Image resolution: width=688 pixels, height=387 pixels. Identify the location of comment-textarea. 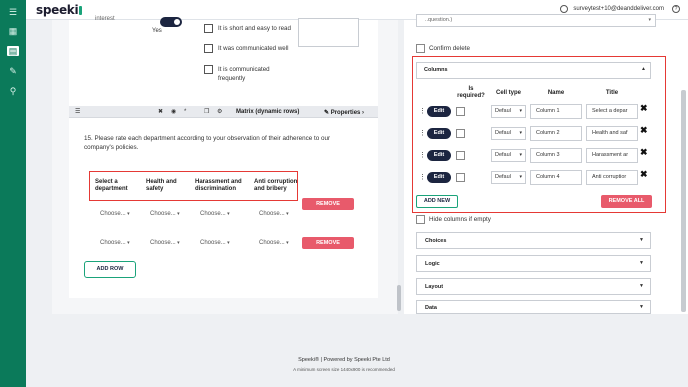
(328, 32).